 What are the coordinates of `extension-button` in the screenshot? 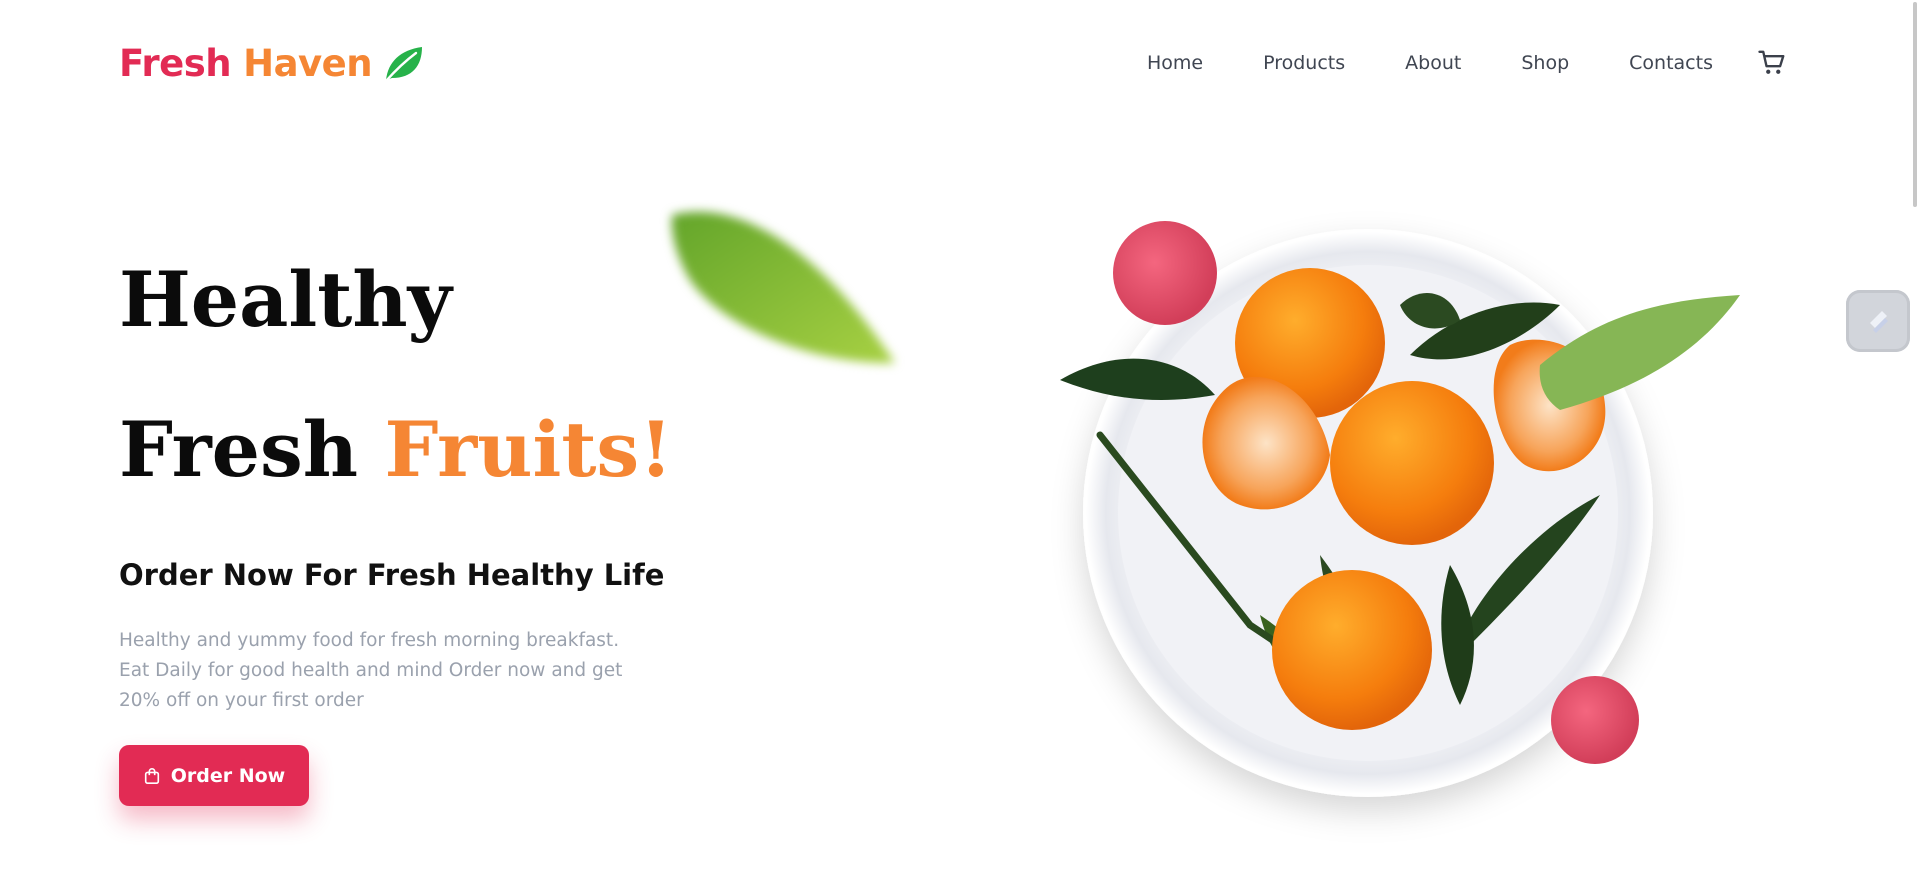 It's located at (1878, 321).